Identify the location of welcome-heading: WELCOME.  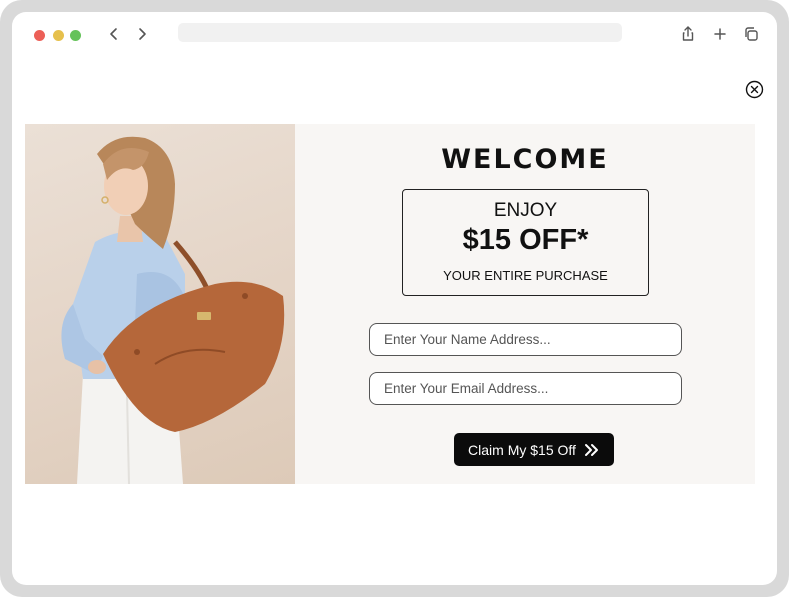
(525, 159).